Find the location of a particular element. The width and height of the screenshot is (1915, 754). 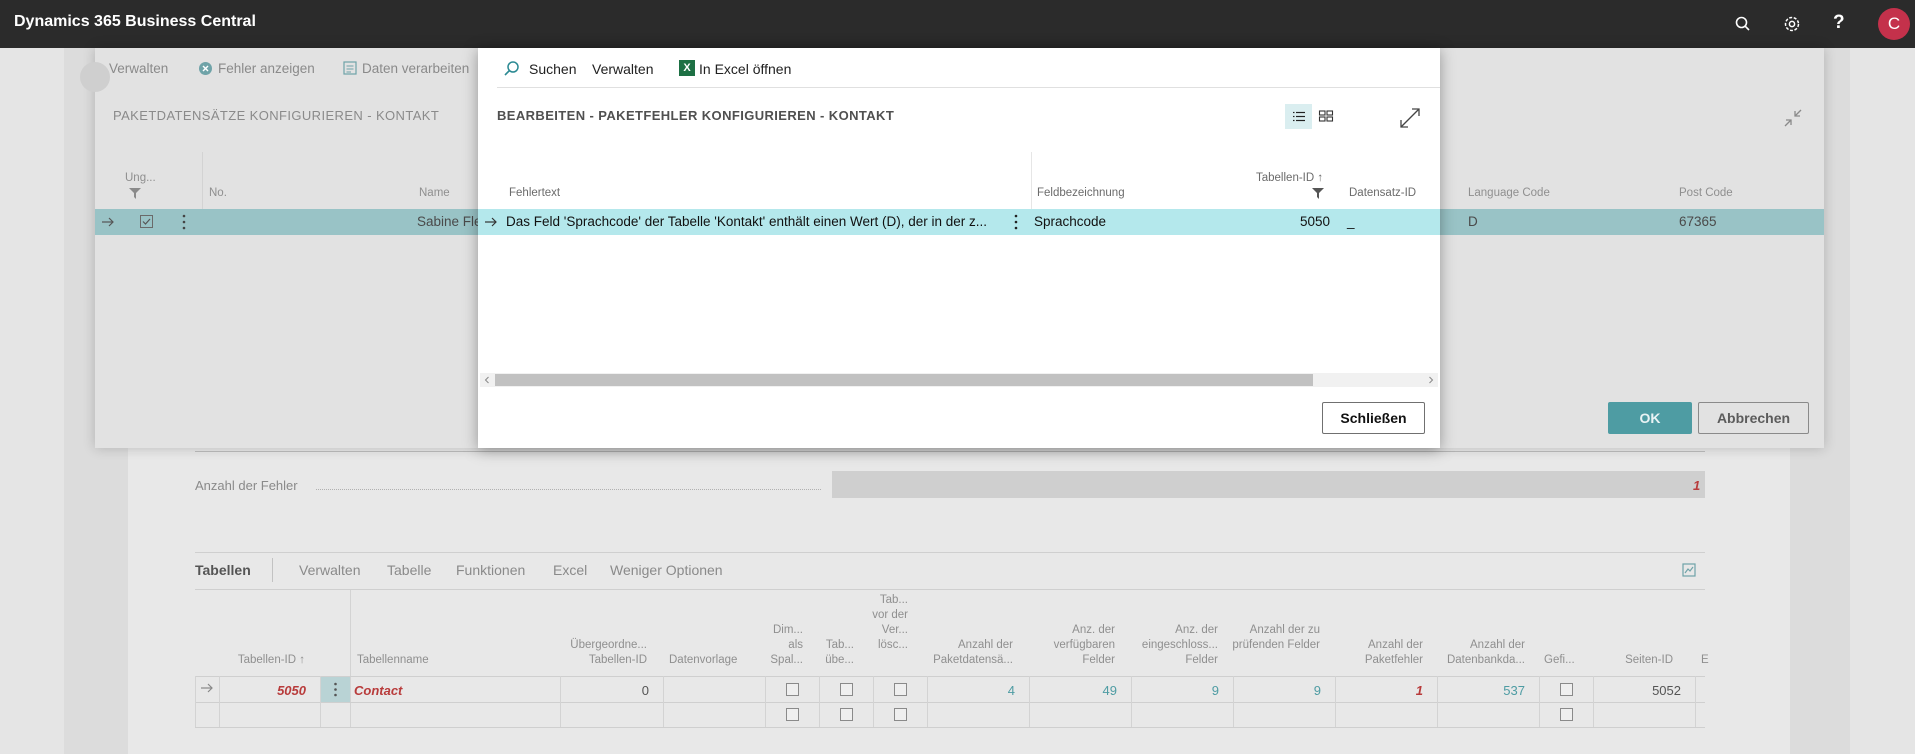

cell-pkg-errors: 1 is located at coordinates (1380, 690).